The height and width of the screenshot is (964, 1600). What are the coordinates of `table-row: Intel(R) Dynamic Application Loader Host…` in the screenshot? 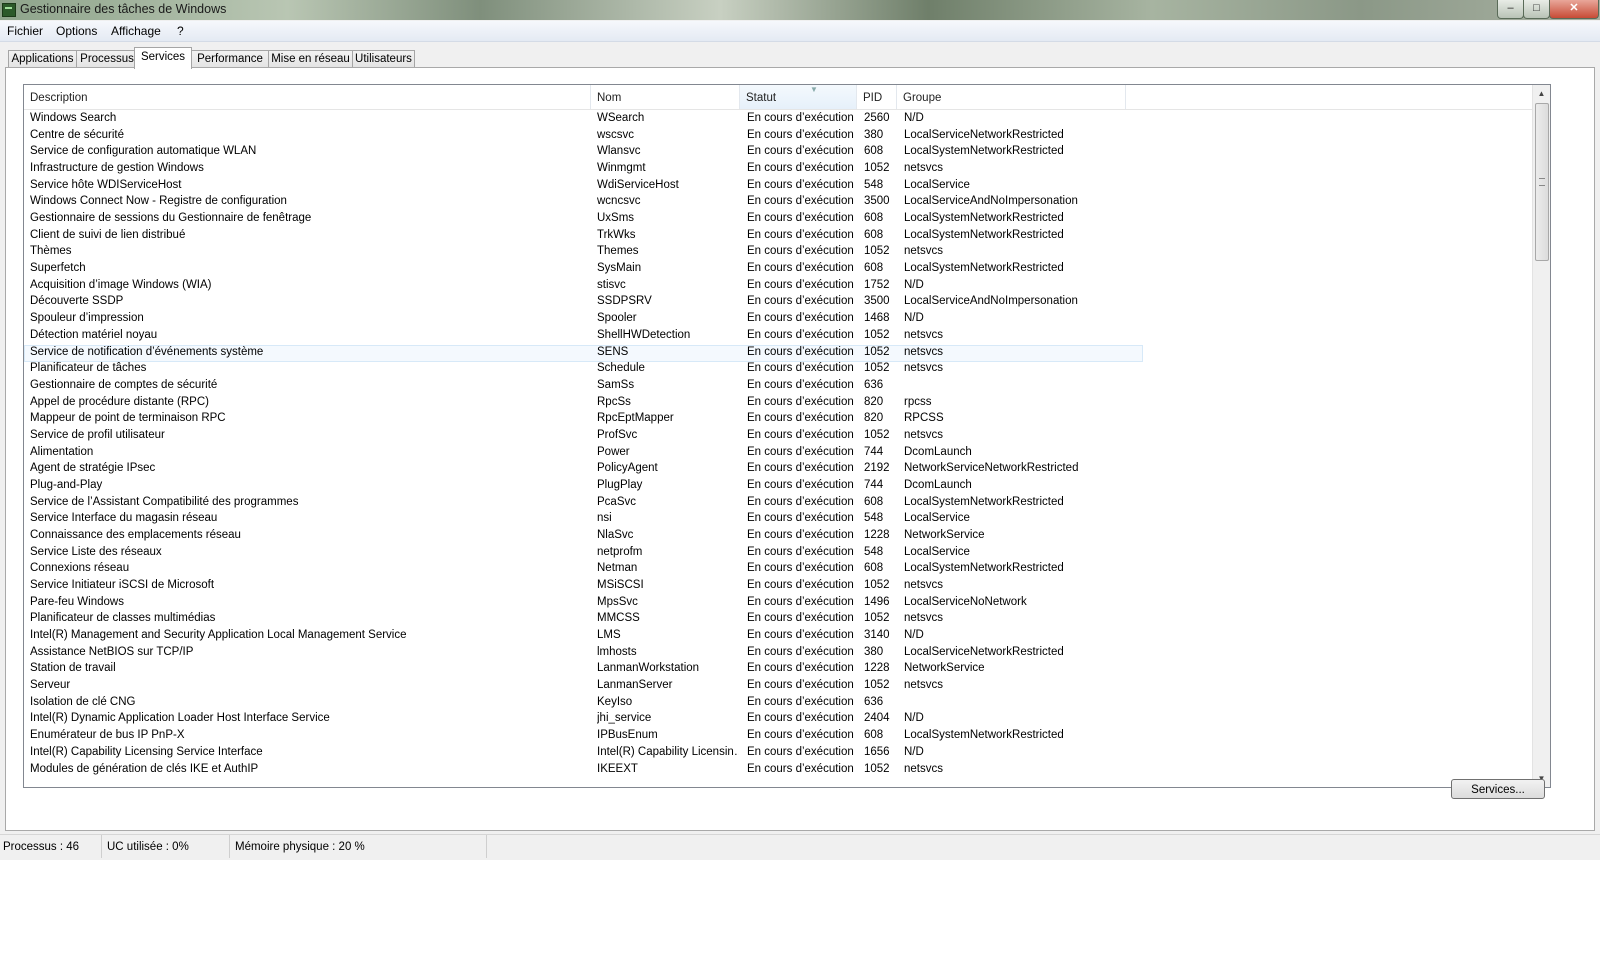 It's located at (778, 719).